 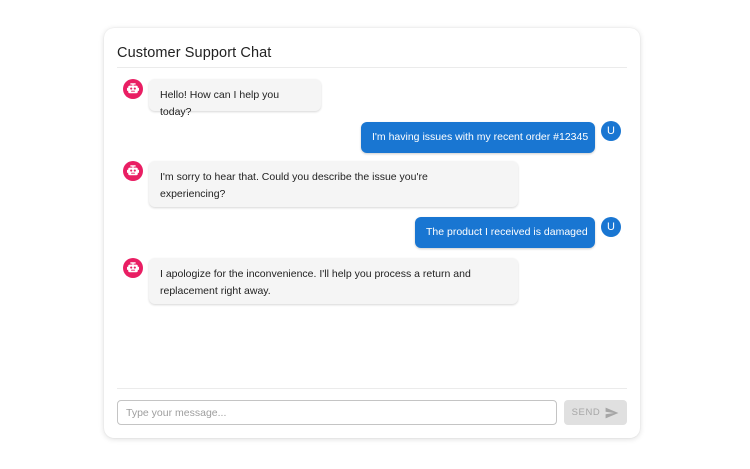 What do you see at coordinates (194, 53) in the screenshot?
I see `chat-title: Customer Support Chat` at bounding box center [194, 53].